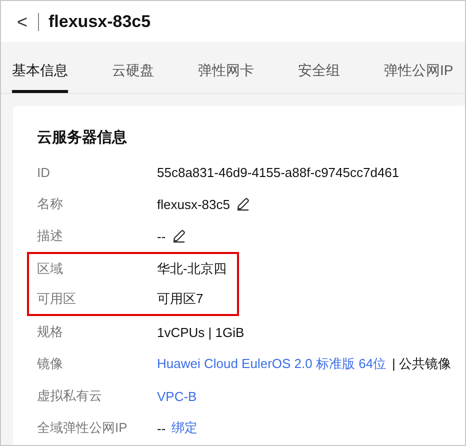 This screenshot has height=446, width=466. I want to click on value-link: Huawei Cloud EulerOS 2.0 标准版 64位, so click(271, 364).